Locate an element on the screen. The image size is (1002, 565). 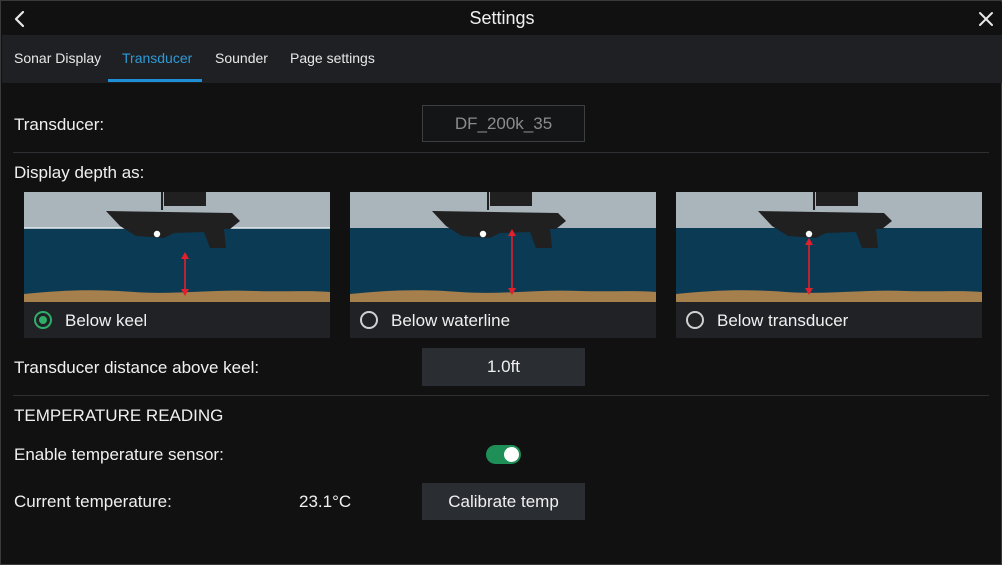
close-button is located at coordinates (986, 19).